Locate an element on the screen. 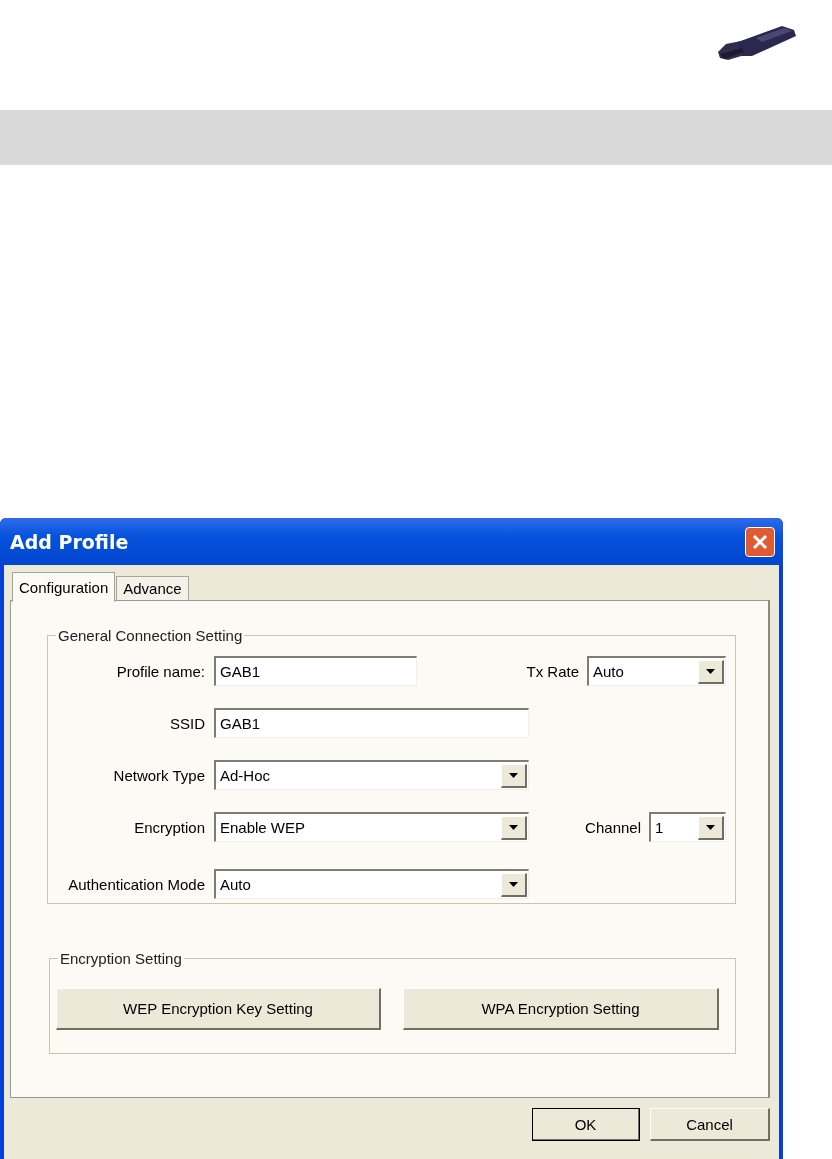 This screenshot has width=832, height=1159. window-title: Add Profile is located at coordinates (69, 541).